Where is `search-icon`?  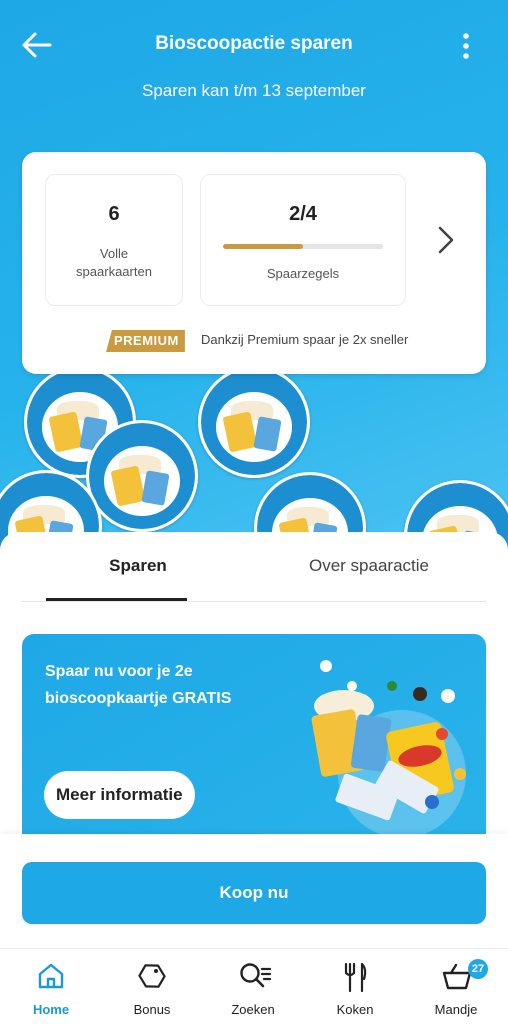 search-icon is located at coordinates (256, 975).